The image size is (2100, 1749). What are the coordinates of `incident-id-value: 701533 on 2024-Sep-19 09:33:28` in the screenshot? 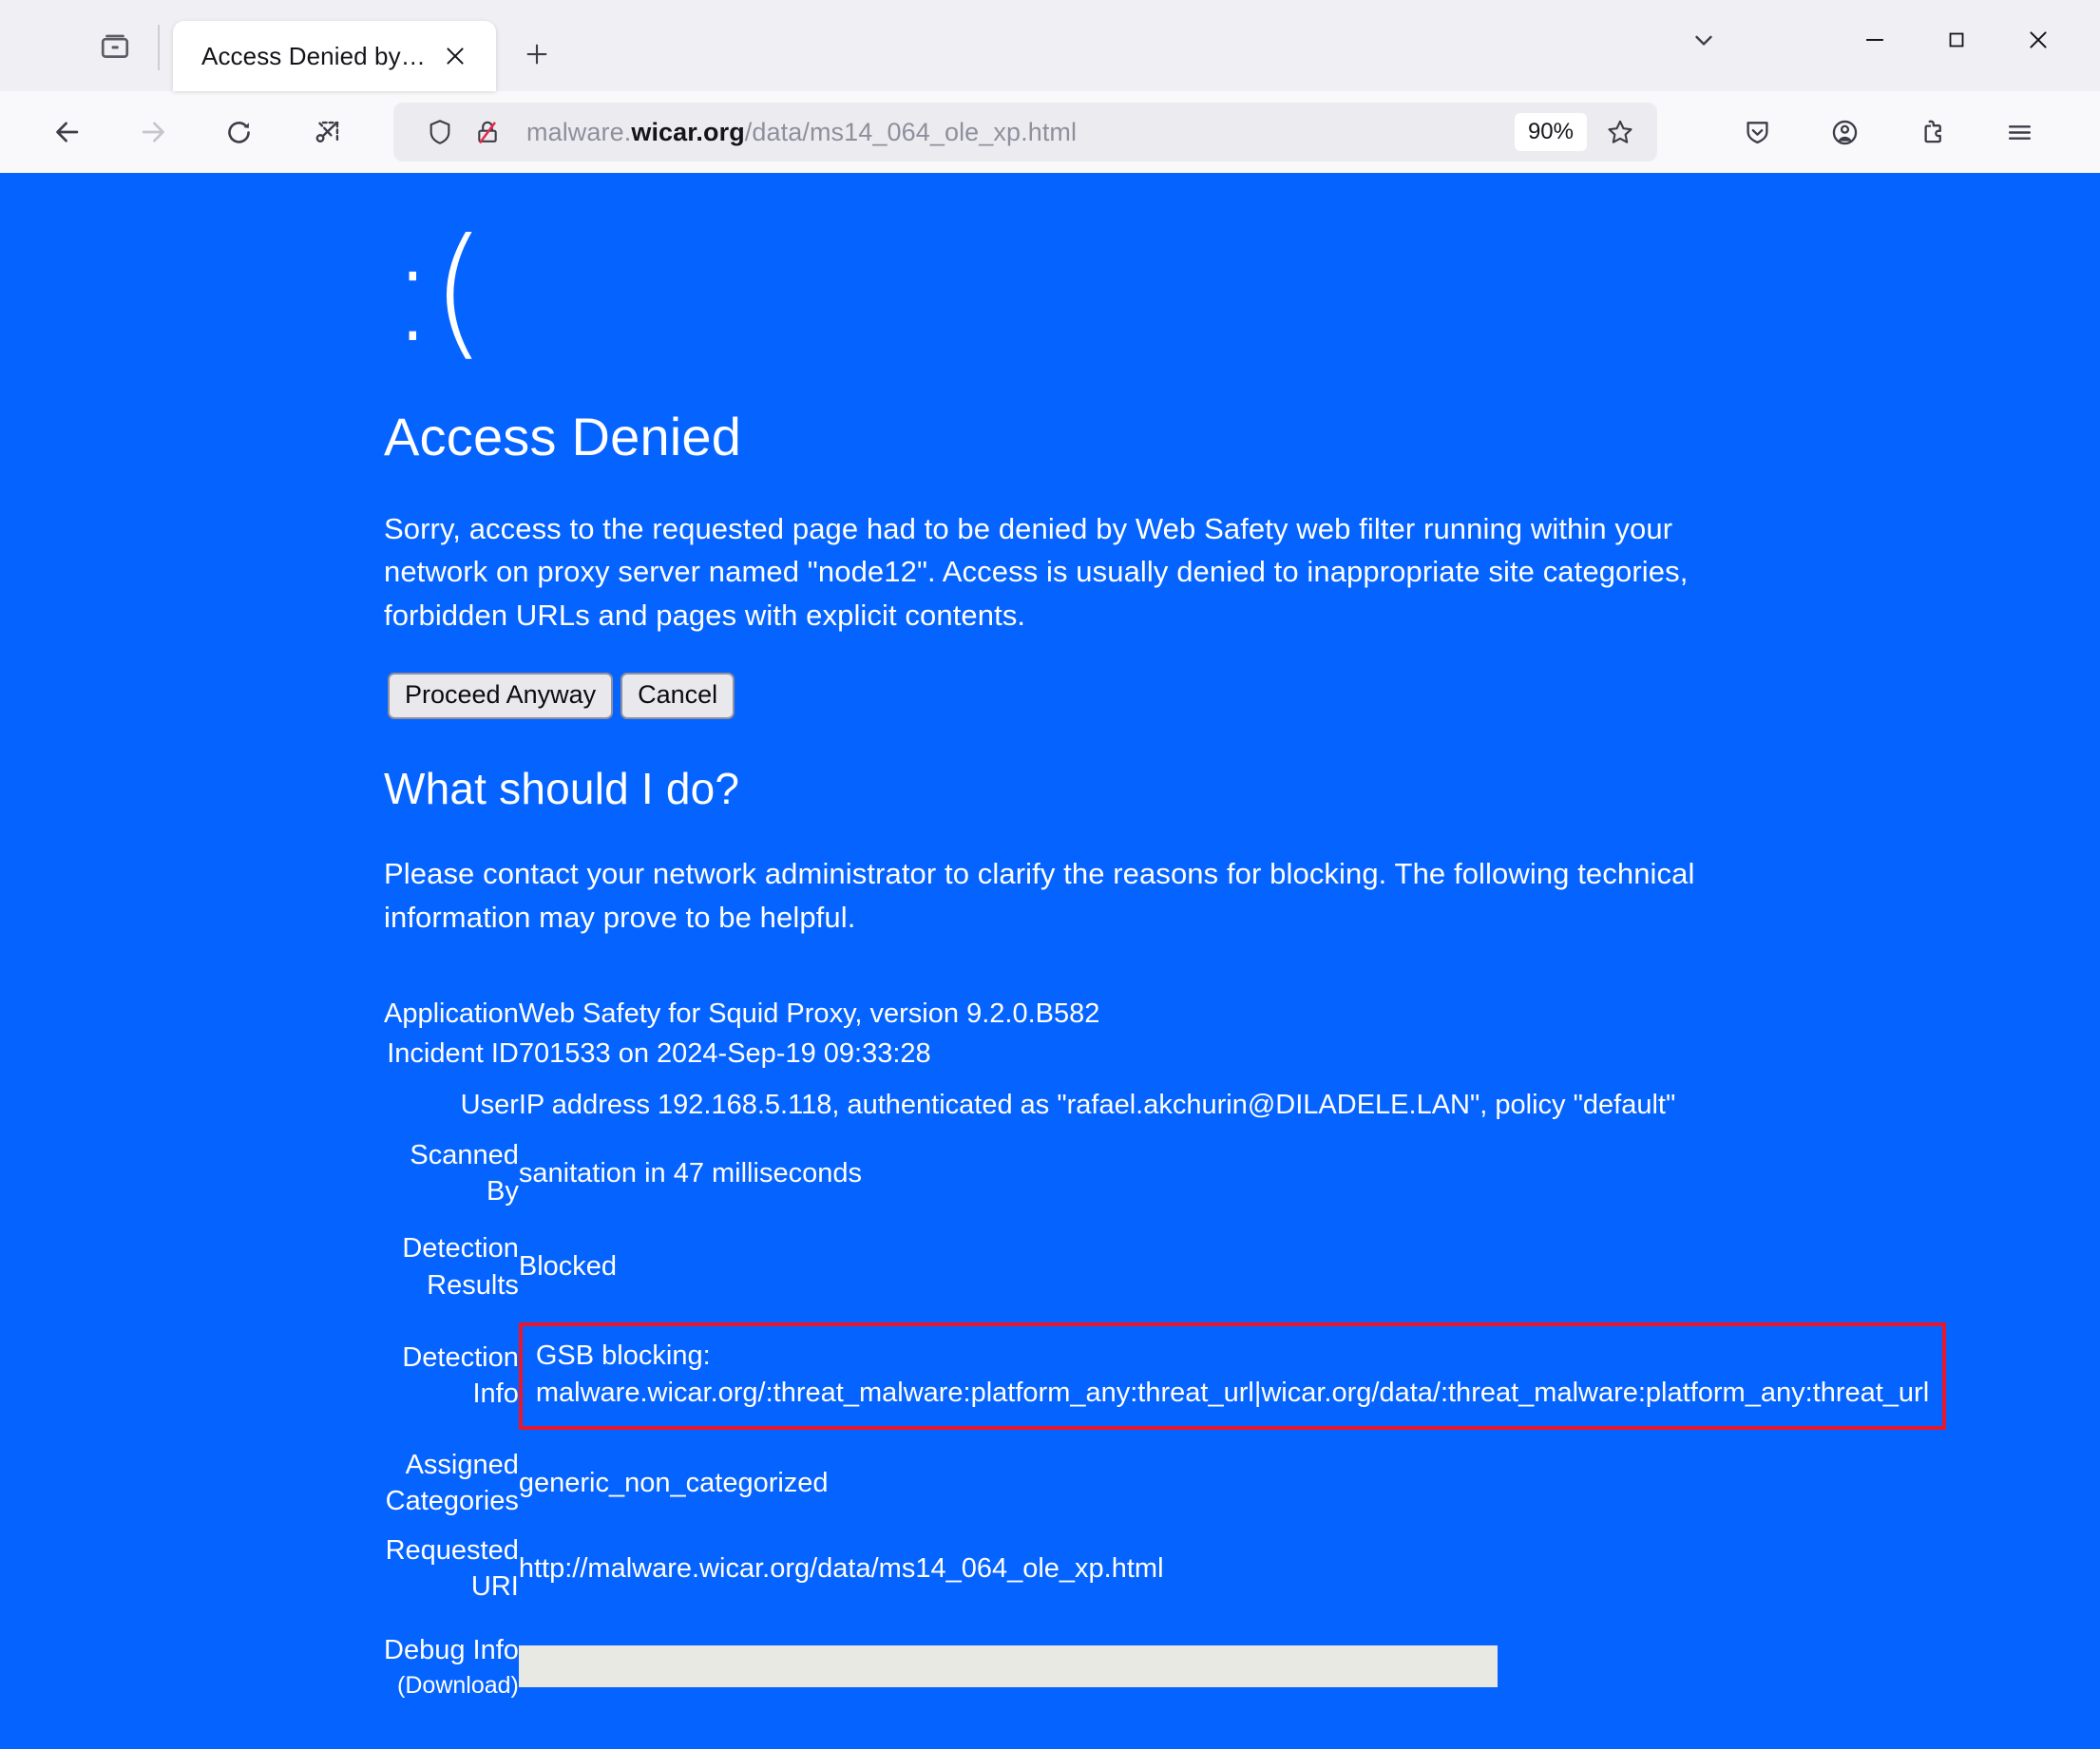 It's located at (724, 1054).